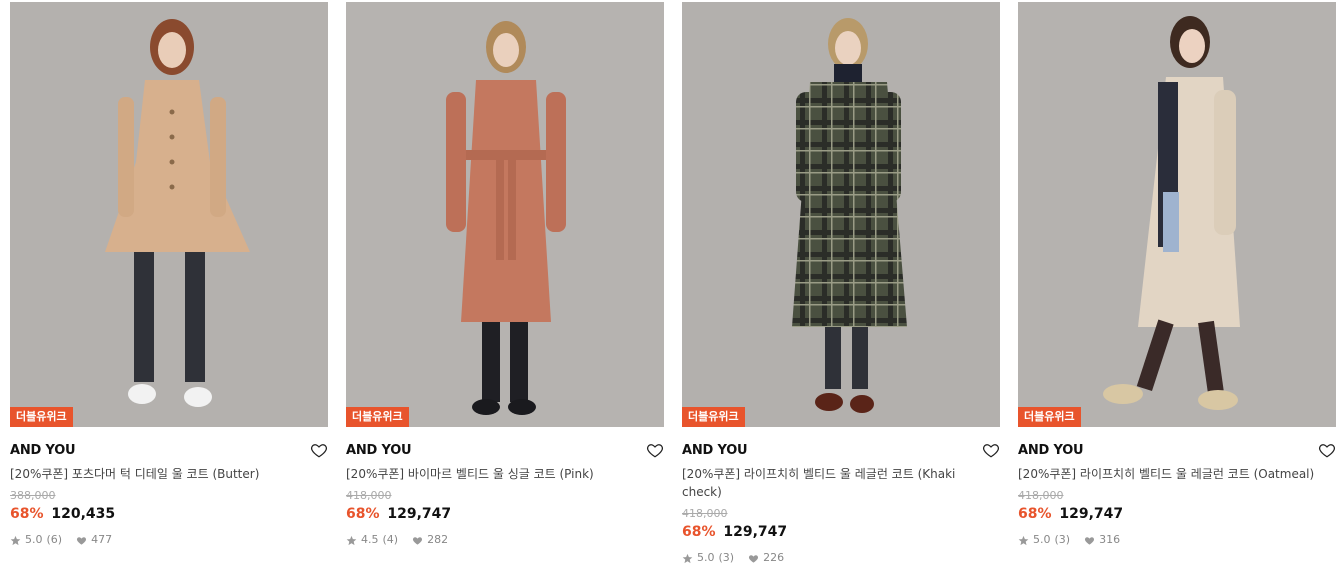 The height and width of the screenshot is (565, 1336). Describe the element at coordinates (169, 540) in the screenshot. I see `product-meta: 5.0 (6) 477` at that location.